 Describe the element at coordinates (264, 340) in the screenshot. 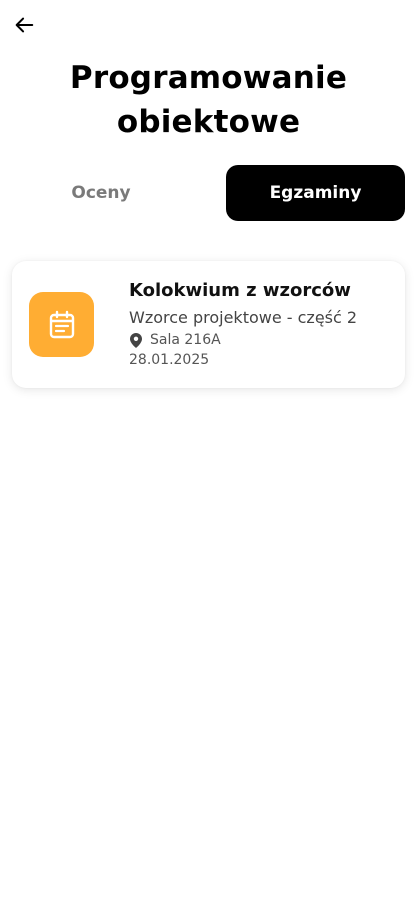

I see `exam-location: Sala 216A` at that location.